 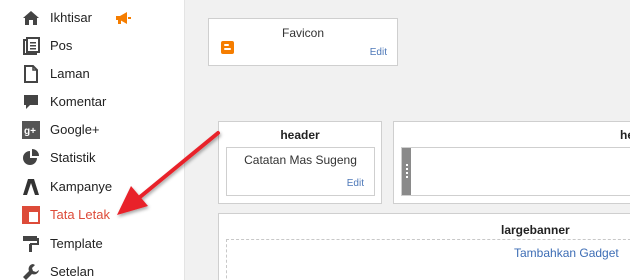 What do you see at coordinates (92, 46) in the screenshot?
I see `sidebar-item-pos: Pos` at bounding box center [92, 46].